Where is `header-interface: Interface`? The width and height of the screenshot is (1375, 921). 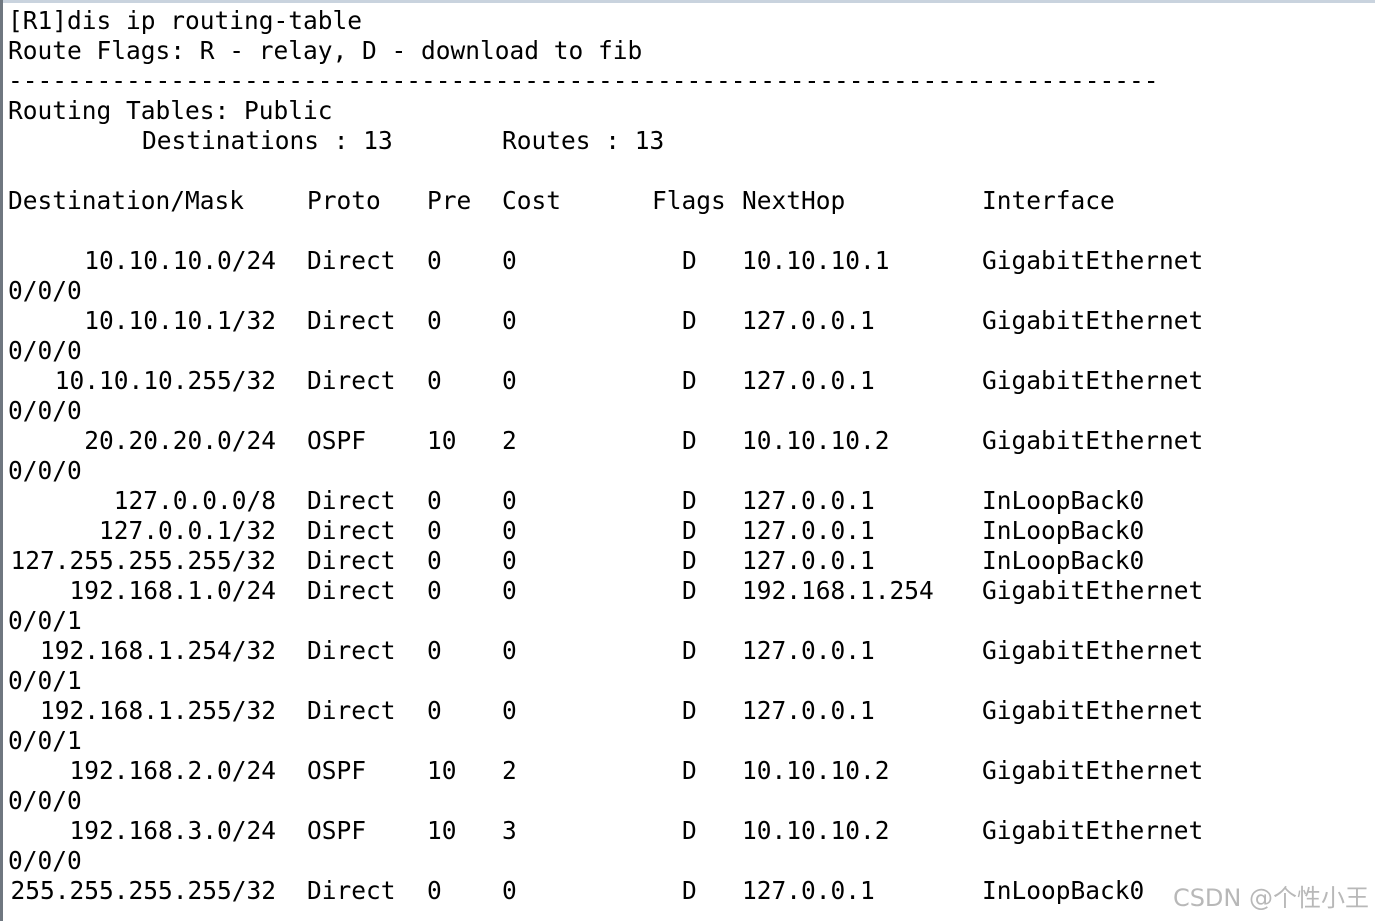 header-interface: Interface is located at coordinates (1048, 200).